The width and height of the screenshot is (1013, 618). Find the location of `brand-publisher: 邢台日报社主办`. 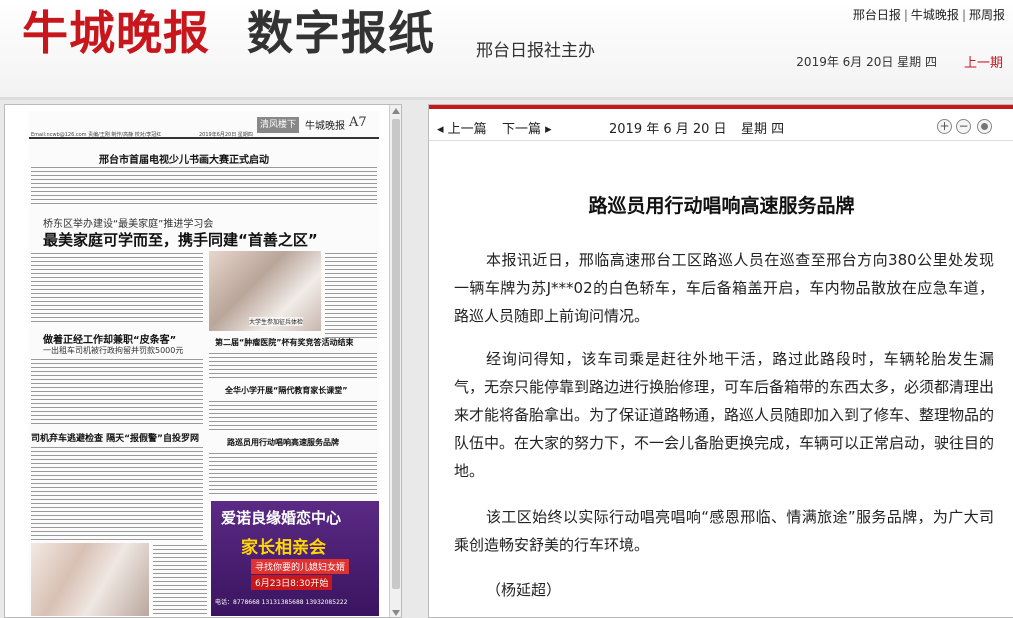

brand-publisher: 邢台日报社主办 is located at coordinates (535, 51).